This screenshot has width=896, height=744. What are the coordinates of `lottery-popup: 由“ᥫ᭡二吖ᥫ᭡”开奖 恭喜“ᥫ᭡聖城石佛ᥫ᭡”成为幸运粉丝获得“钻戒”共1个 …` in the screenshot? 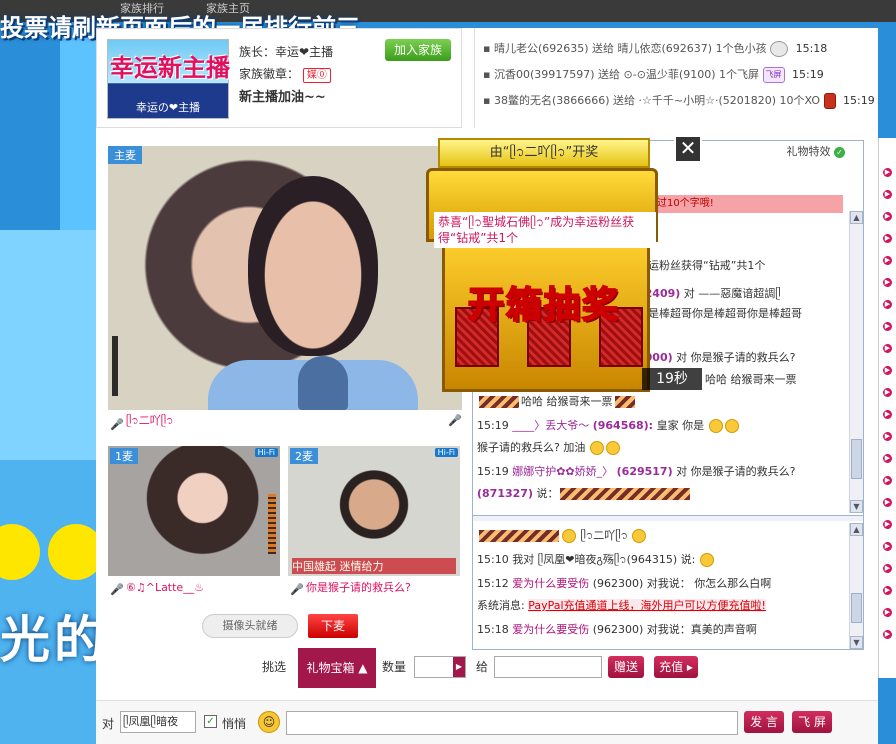 It's located at (564, 265).